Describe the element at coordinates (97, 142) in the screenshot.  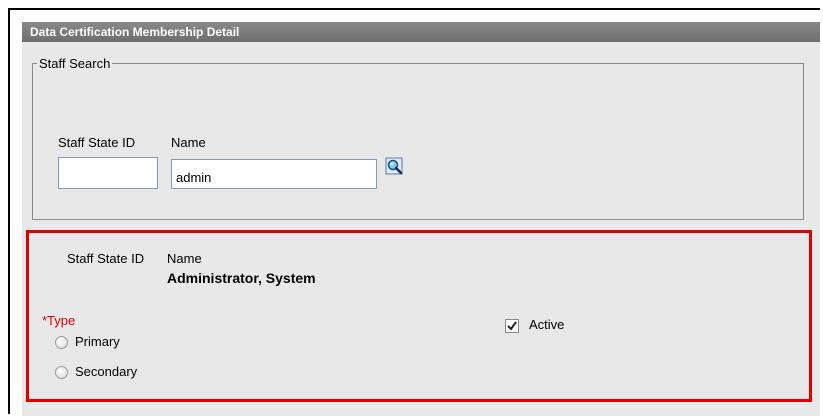
I see `staff-state-id-label: Staff State ID` at that location.